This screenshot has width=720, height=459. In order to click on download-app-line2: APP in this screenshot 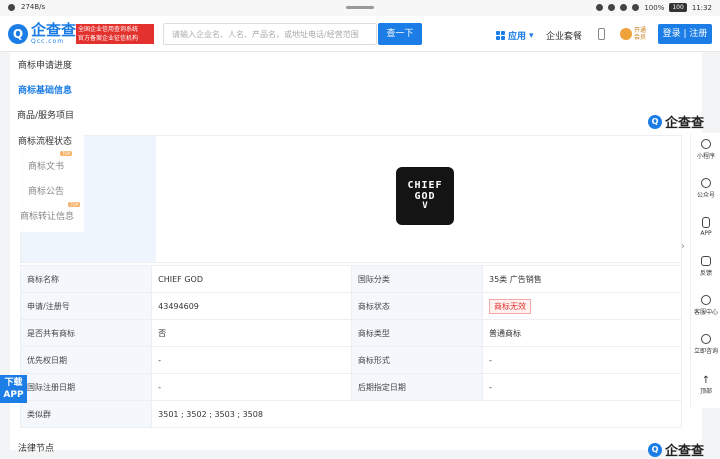, I will do `click(13, 395)`.